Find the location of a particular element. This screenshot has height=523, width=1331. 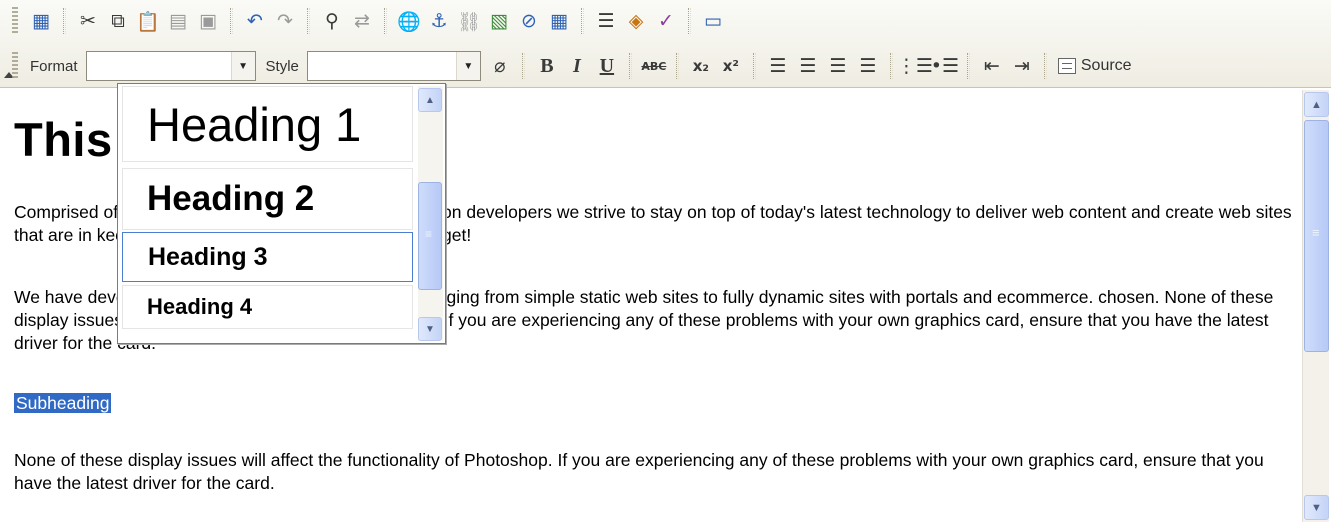

bulleted-list-icon: •☰ is located at coordinates (945, 66).